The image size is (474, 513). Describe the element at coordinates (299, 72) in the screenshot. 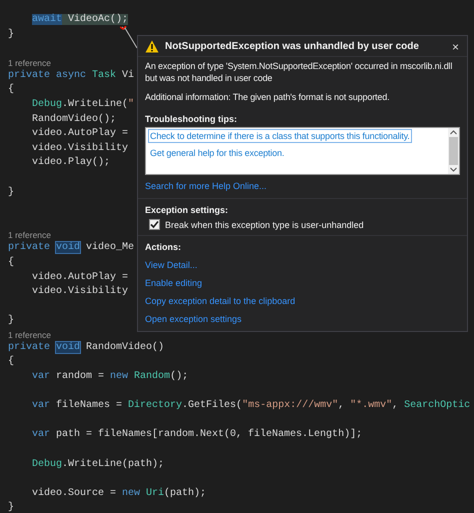

I see `exception-message: An exception of type 'System.NotSupportedException' occurred in mscorlib.ni.dll but was not handled in user code` at that location.